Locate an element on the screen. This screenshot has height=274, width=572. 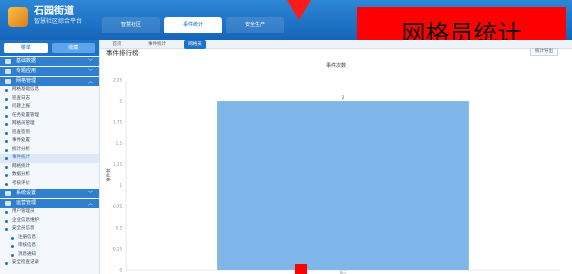
sidebar-item: 注册信息 is located at coordinates (49, 238).